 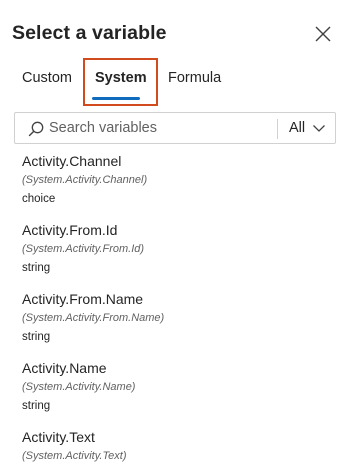 I want to click on search-input, so click(x=164, y=128).